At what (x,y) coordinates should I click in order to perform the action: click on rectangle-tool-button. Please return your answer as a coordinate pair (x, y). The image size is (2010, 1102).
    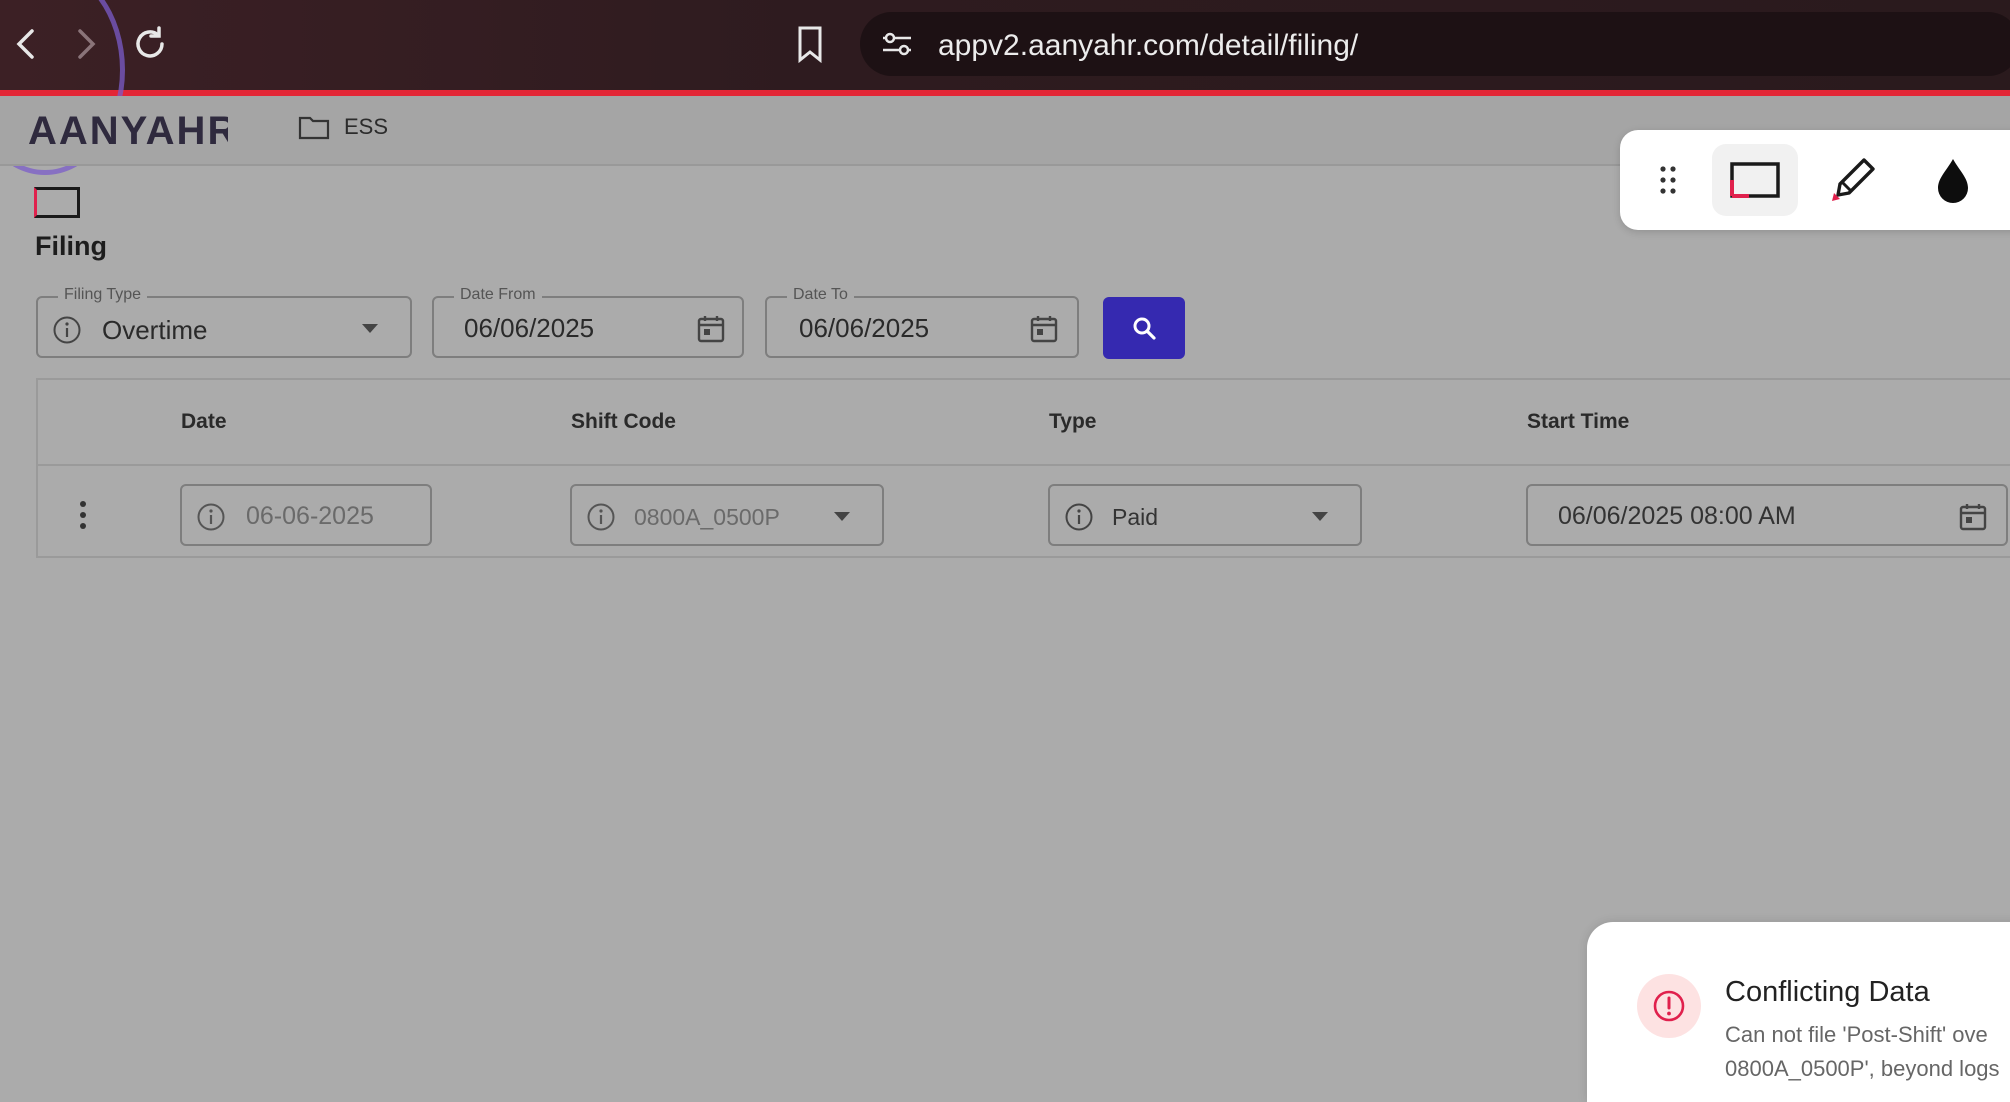
    Looking at the image, I should click on (1755, 180).